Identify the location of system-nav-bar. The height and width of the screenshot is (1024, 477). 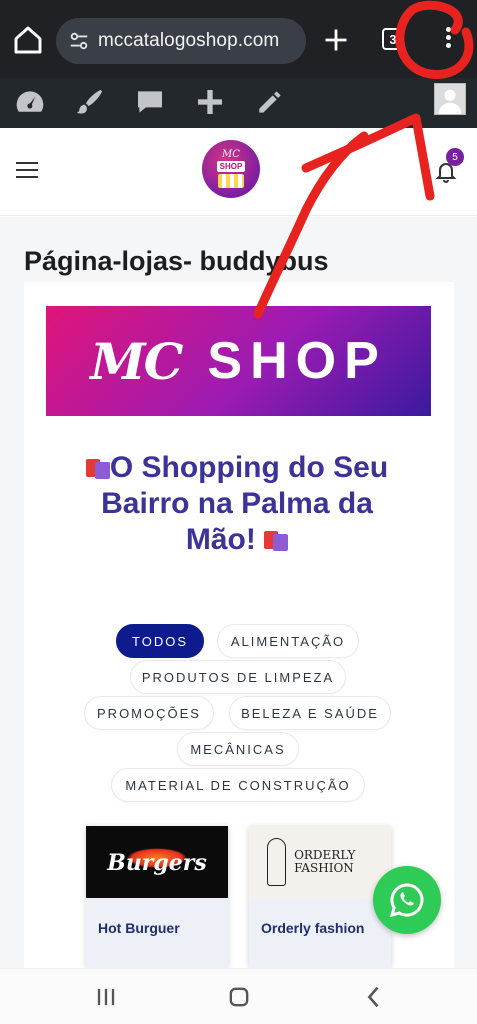
(238, 996).